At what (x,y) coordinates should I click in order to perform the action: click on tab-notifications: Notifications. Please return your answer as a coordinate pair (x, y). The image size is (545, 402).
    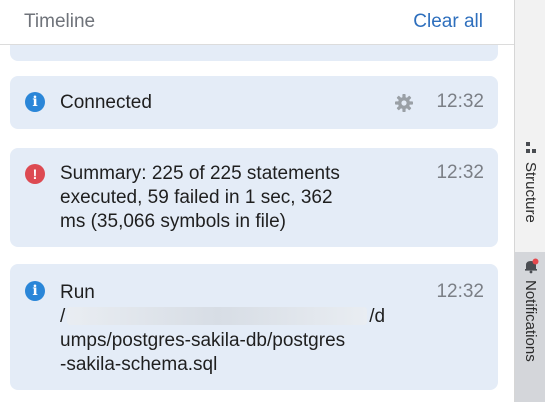
    Looking at the image, I should click on (530, 327).